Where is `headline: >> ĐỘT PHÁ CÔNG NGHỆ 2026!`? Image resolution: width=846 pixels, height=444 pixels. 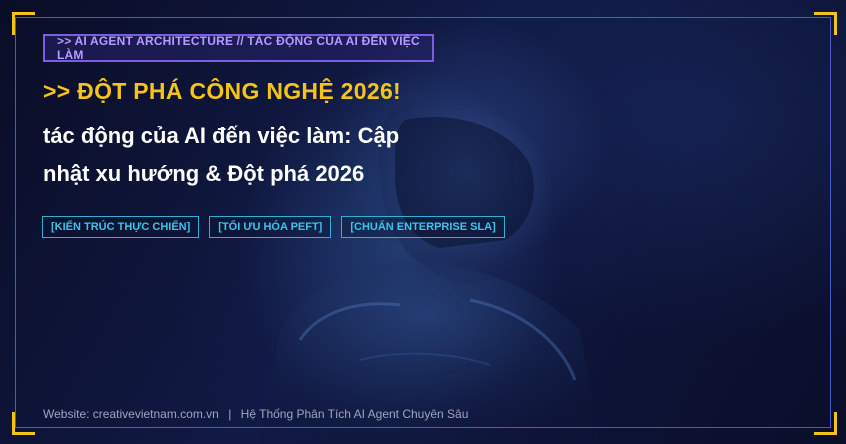 headline: >> ĐỘT PHÁ CÔNG NGHỆ 2026! is located at coordinates (222, 91).